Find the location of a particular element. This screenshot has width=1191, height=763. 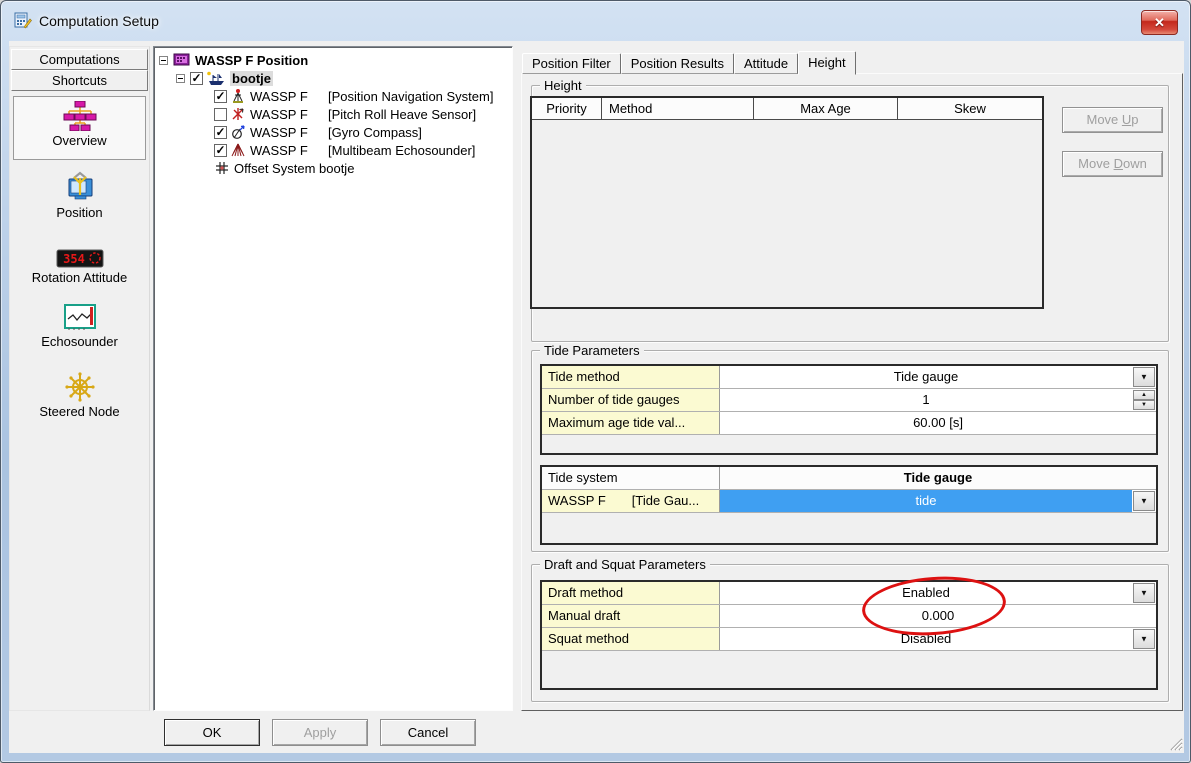

tab-position-results: Position Results is located at coordinates (677, 63).